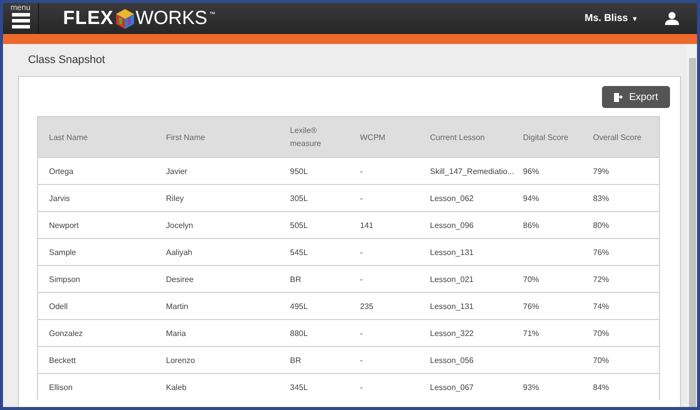 The width and height of the screenshot is (700, 410). What do you see at coordinates (452, 279) in the screenshot?
I see `table-cell-text: Lesson_021` at bounding box center [452, 279].